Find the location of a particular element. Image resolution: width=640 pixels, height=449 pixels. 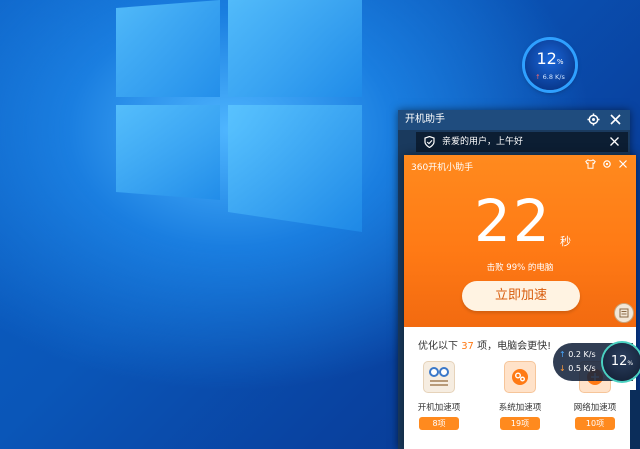

greeting-bar: 亲爱的用户，上午好 is located at coordinates (522, 142).